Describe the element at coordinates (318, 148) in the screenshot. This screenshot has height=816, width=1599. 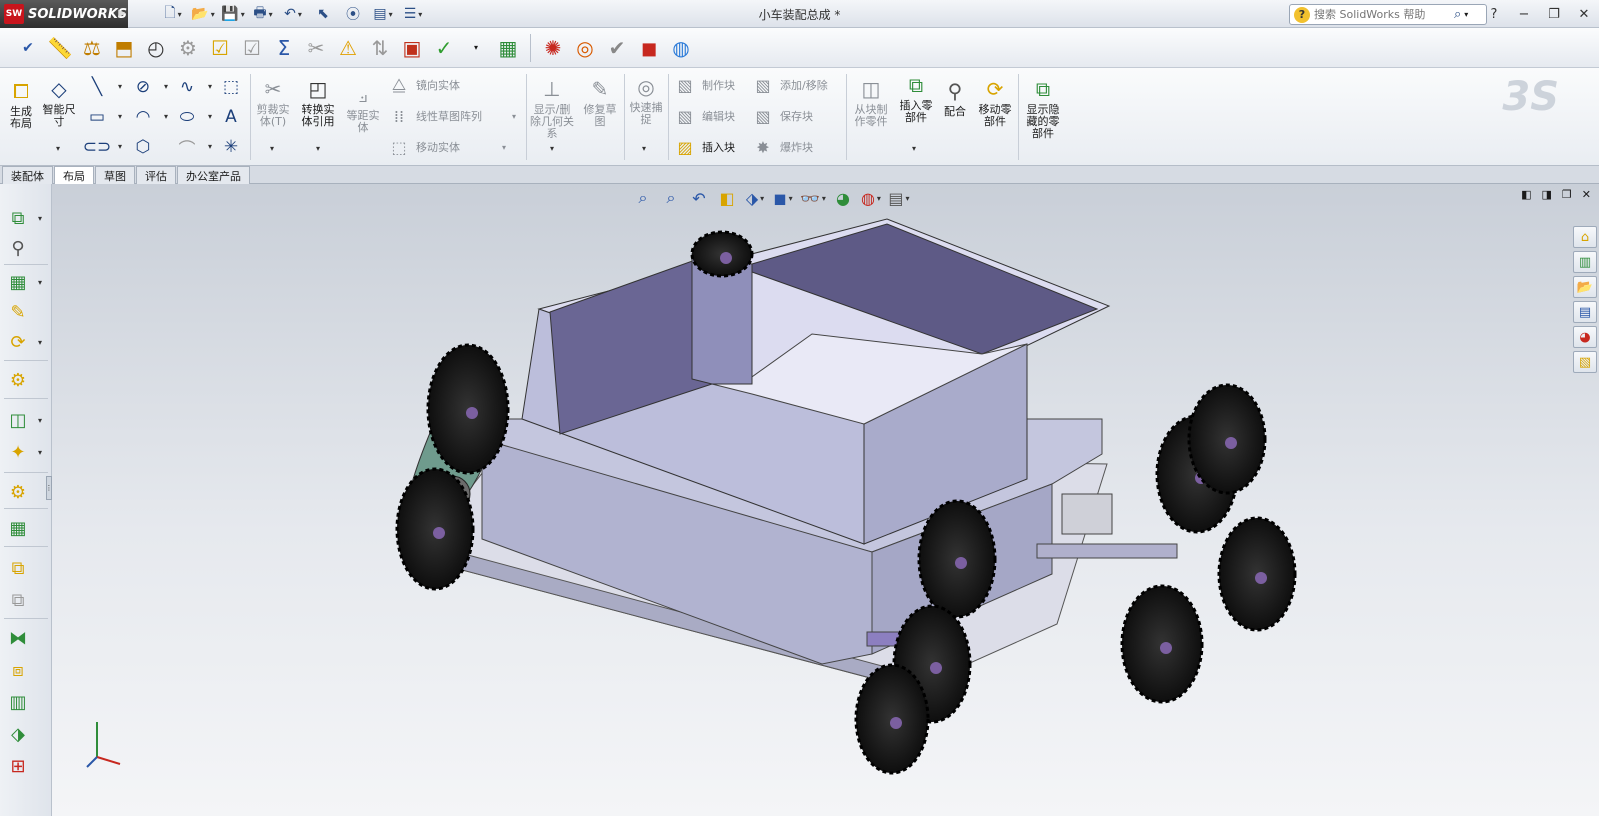
I see `convert-dropdown-icon: ▾` at that location.